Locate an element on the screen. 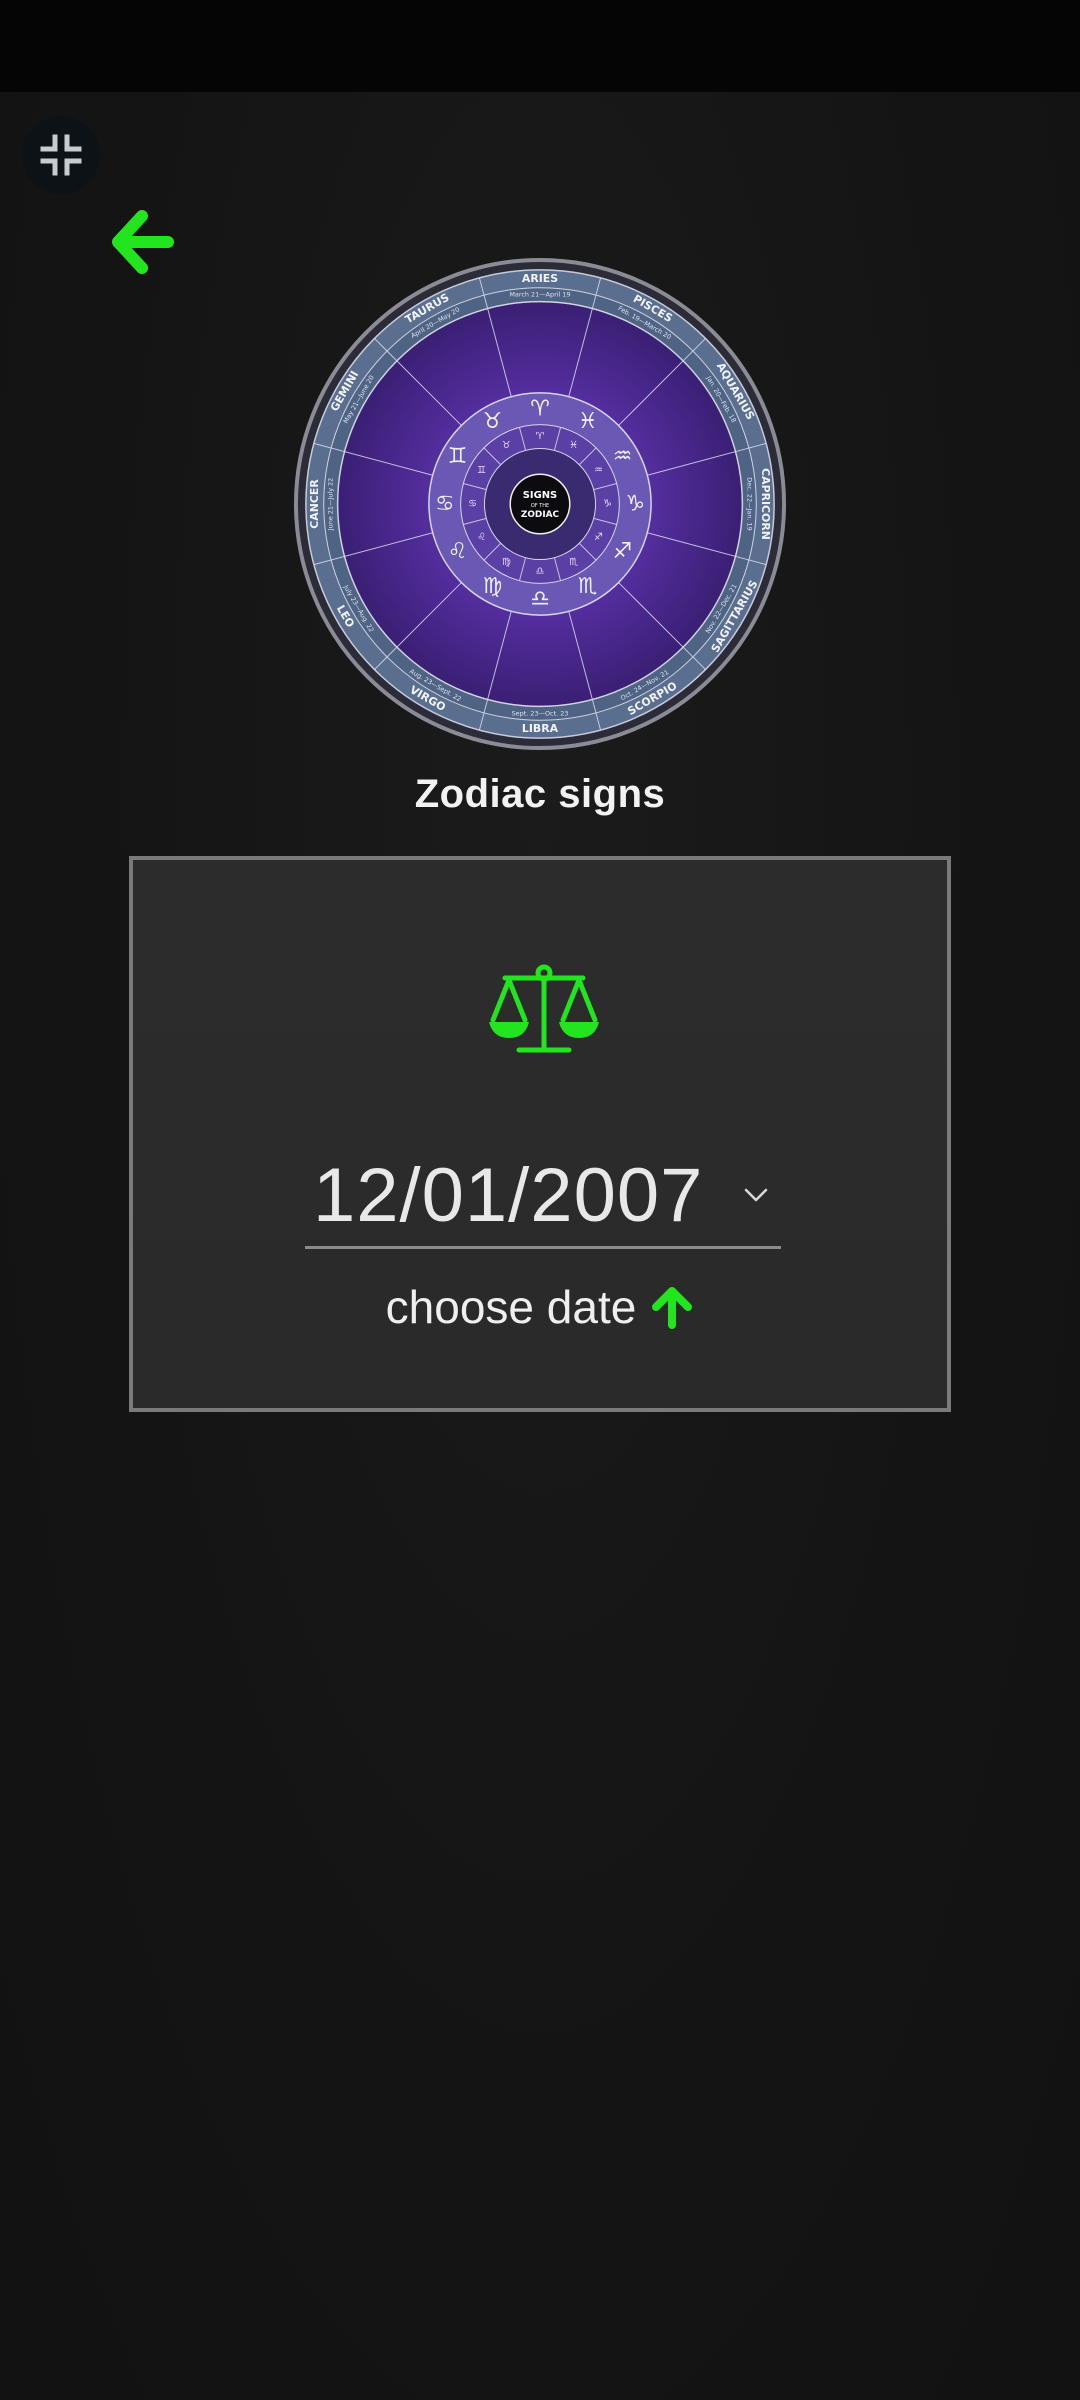 The width and height of the screenshot is (1080, 2400). date-picker-field: 12/01/2007 is located at coordinates (543, 1199).